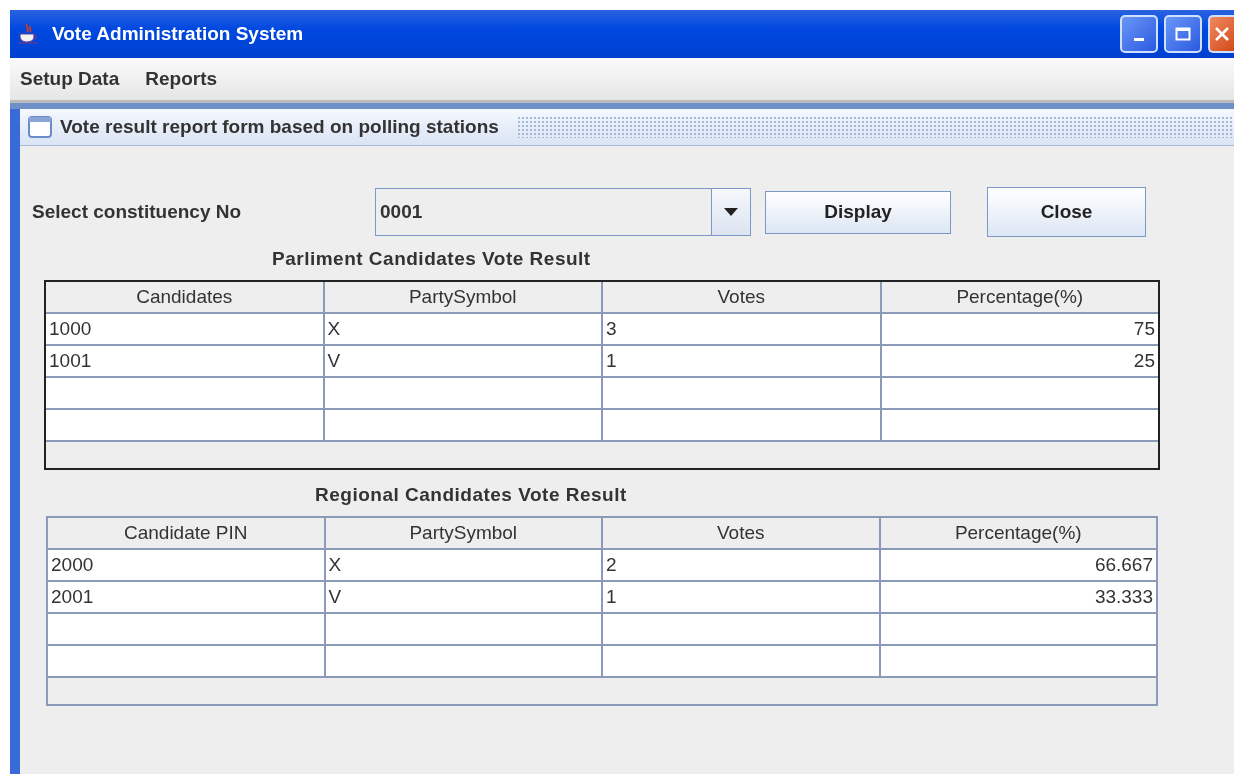 The image size is (1234, 774). Describe the element at coordinates (858, 212) in the screenshot. I see `display-button: Display` at that location.